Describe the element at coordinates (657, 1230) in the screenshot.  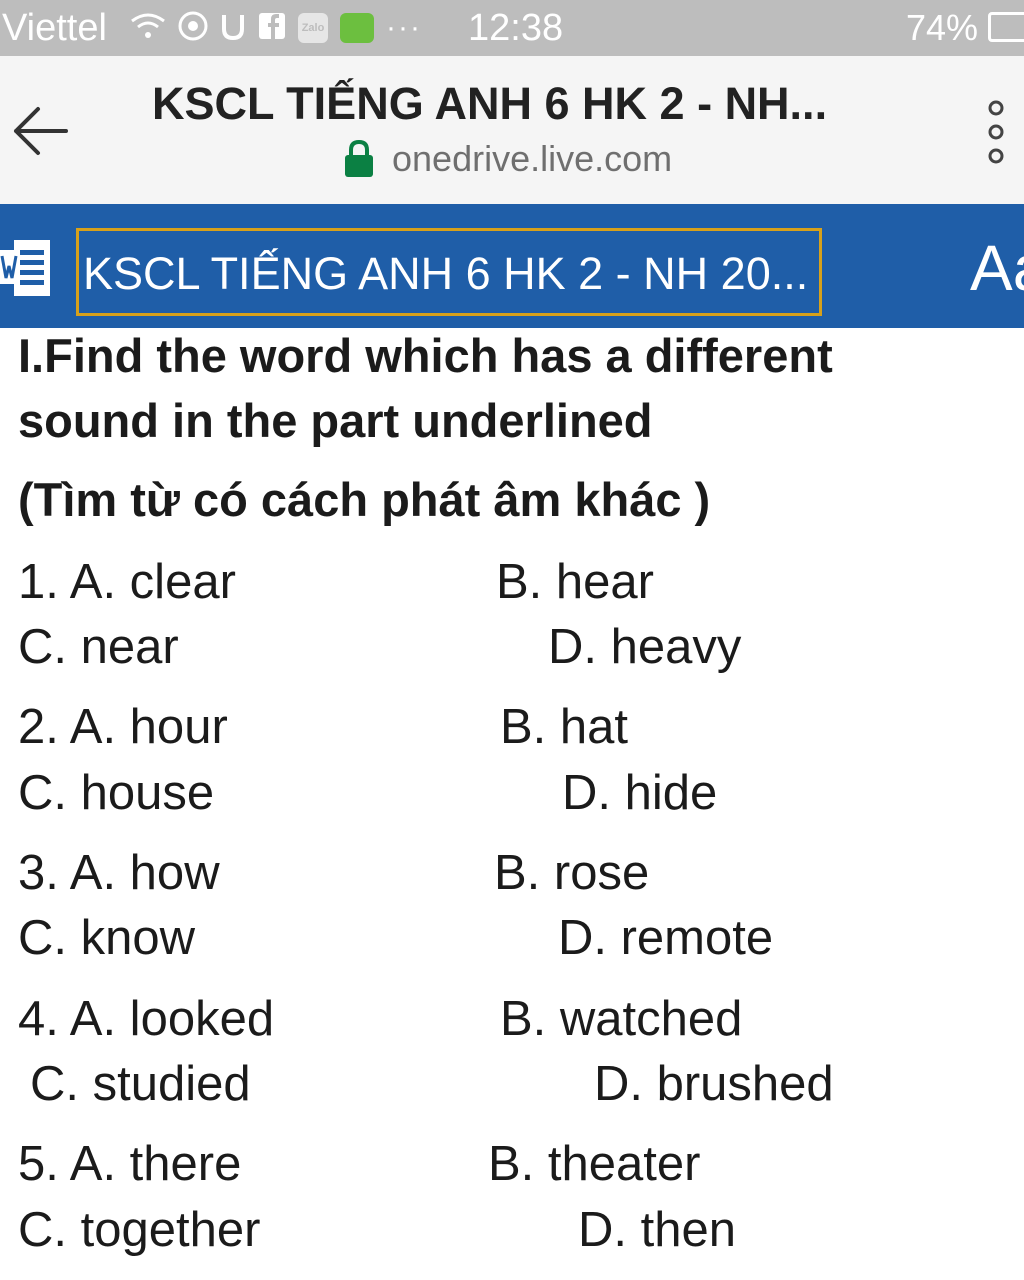
I see `question-5-option-d: D. then` at that location.